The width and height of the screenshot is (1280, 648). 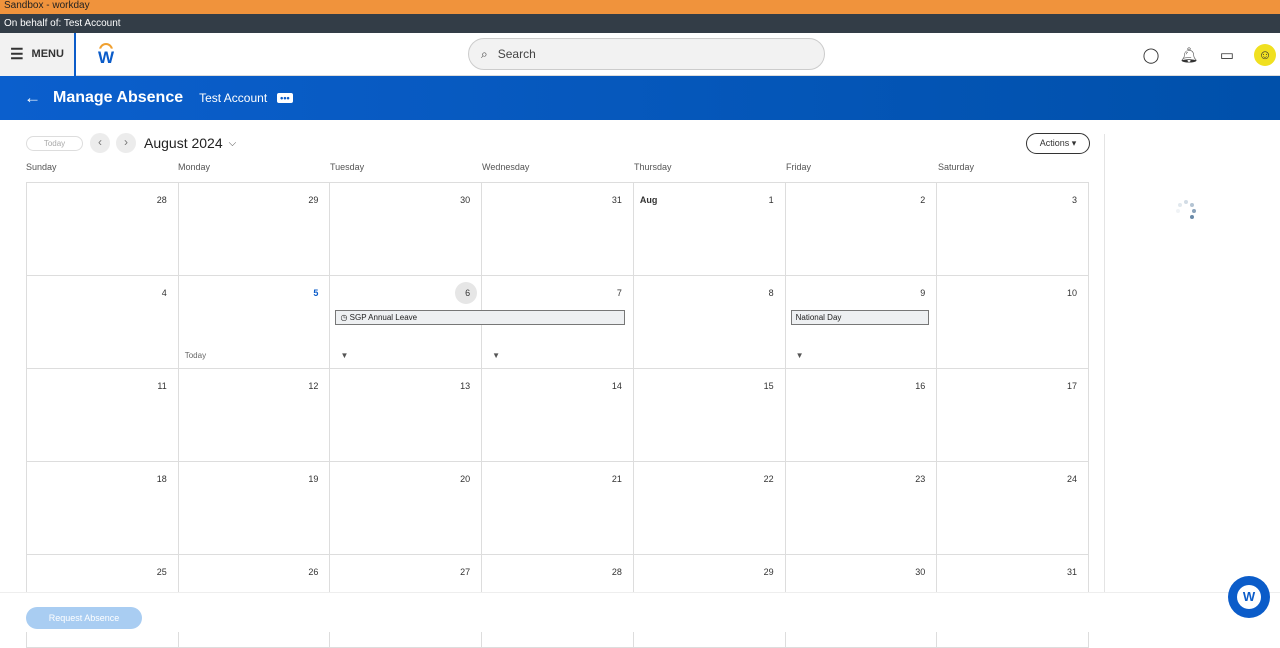 What do you see at coordinates (920, 386) in the screenshot?
I see `day-number: 16` at bounding box center [920, 386].